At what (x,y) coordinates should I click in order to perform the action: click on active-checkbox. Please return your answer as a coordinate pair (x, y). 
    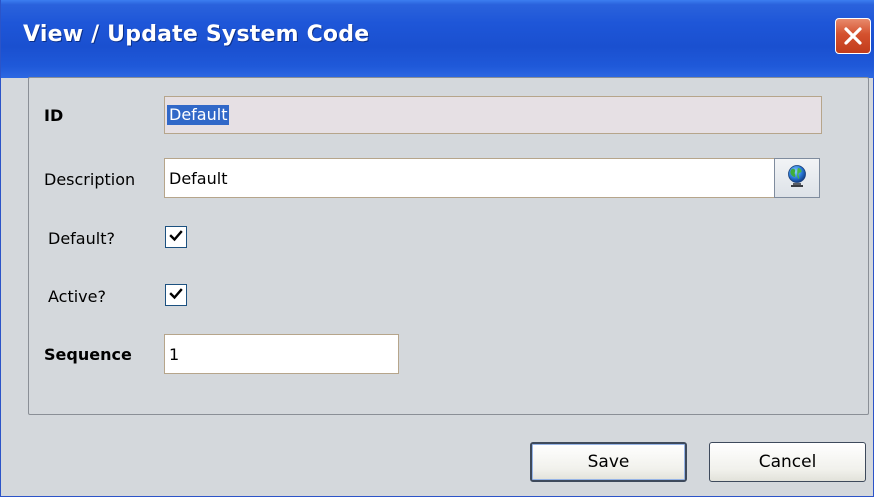
    Looking at the image, I should click on (176, 295).